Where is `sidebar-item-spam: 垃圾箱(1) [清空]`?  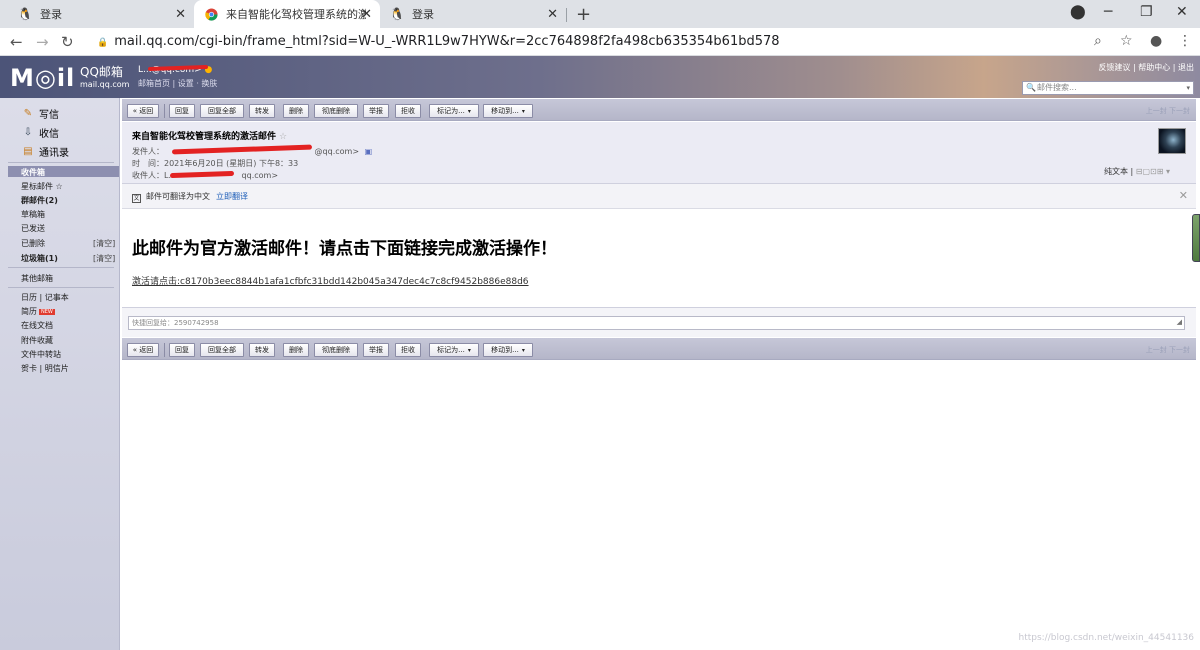 sidebar-item-spam: 垃圾箱(1) [清空] is located at coordinates (68, 258).